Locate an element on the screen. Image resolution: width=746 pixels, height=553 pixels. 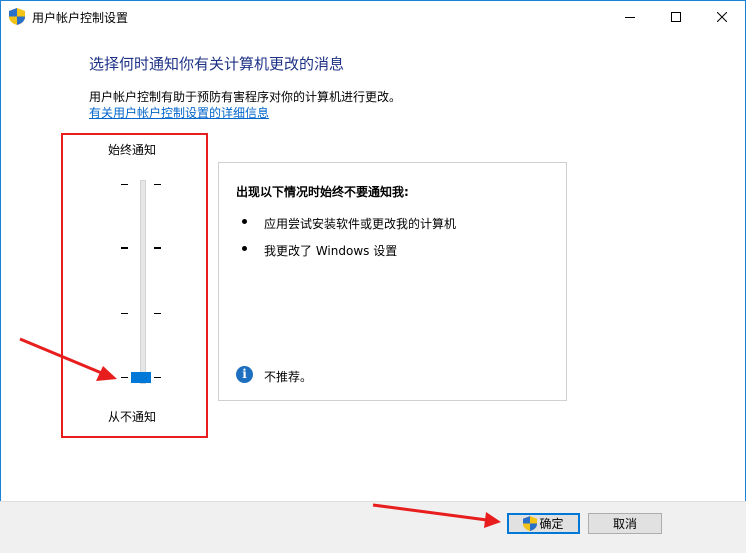
arrow-to-slider-thumb is located at coordinates (68, 359).